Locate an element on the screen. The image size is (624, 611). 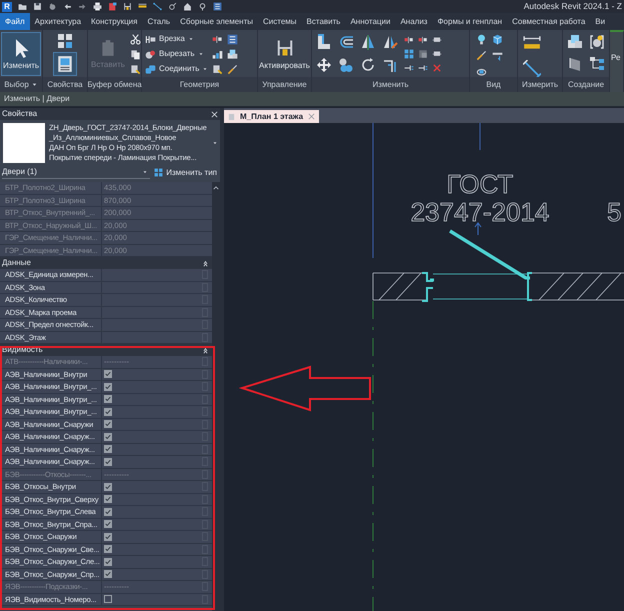
group-header-bar: Данные is located at coordinates (106, 263).